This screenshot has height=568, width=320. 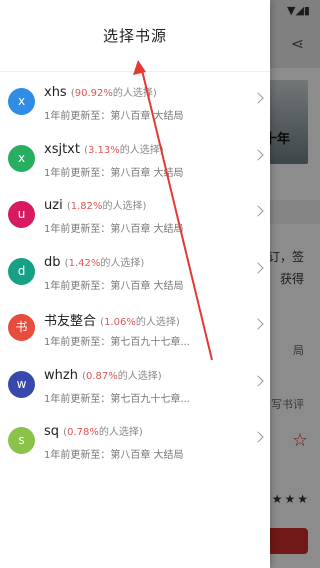 I want to click on source-share: (1.06%的人选择), so click(x=140, y=322).